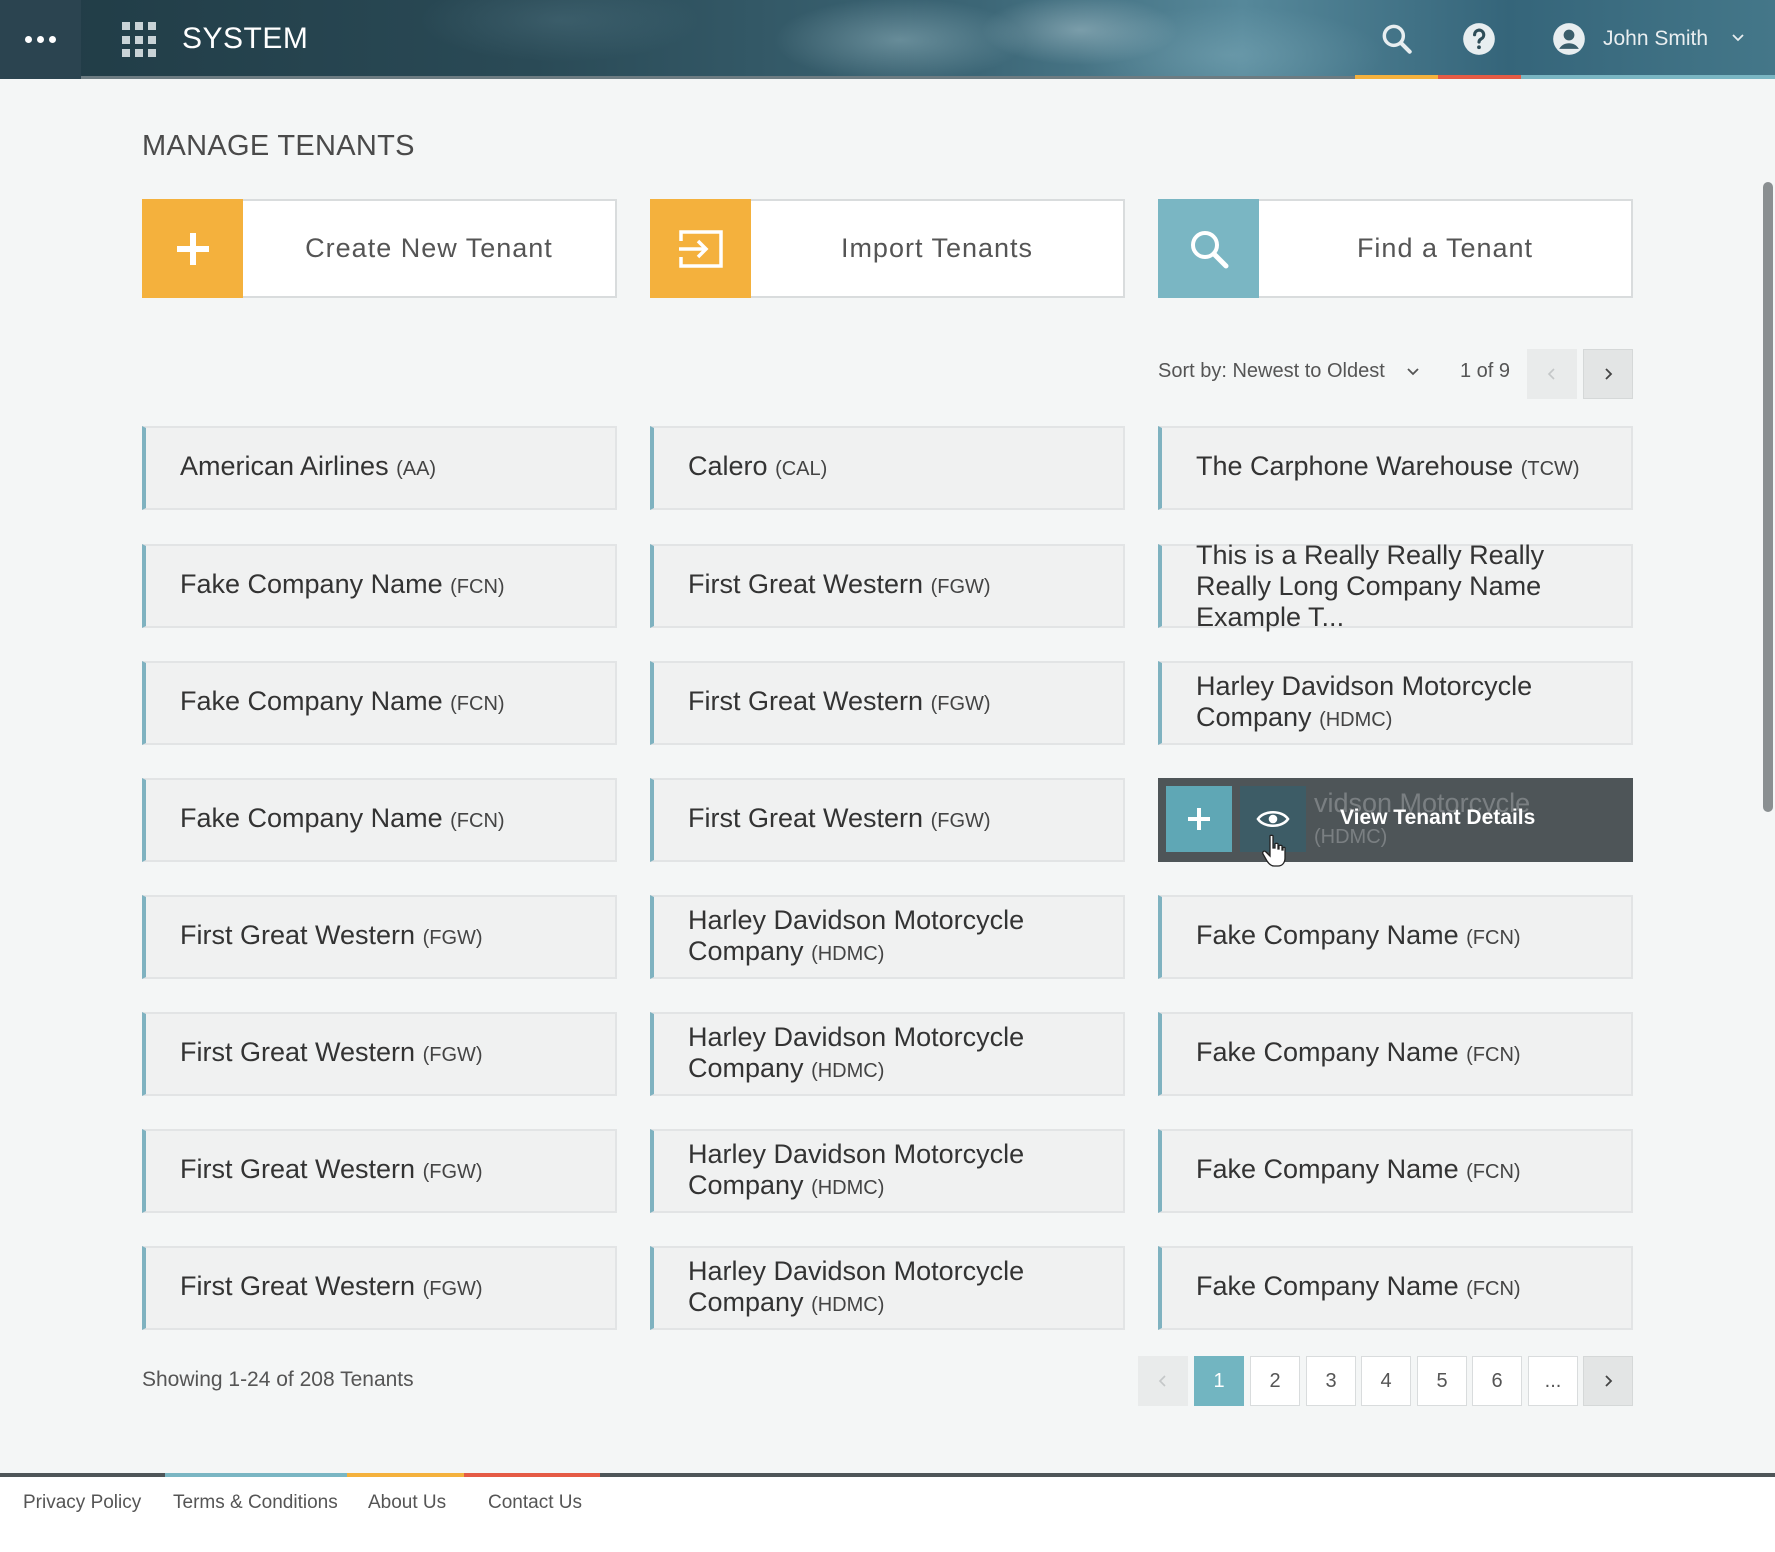 This screenshot has width=1775, height=1552. Describe the element at coordinates (1437, 818) in the screenshot. I see `view-tenant-details-label: View Tenant Details` at that location.